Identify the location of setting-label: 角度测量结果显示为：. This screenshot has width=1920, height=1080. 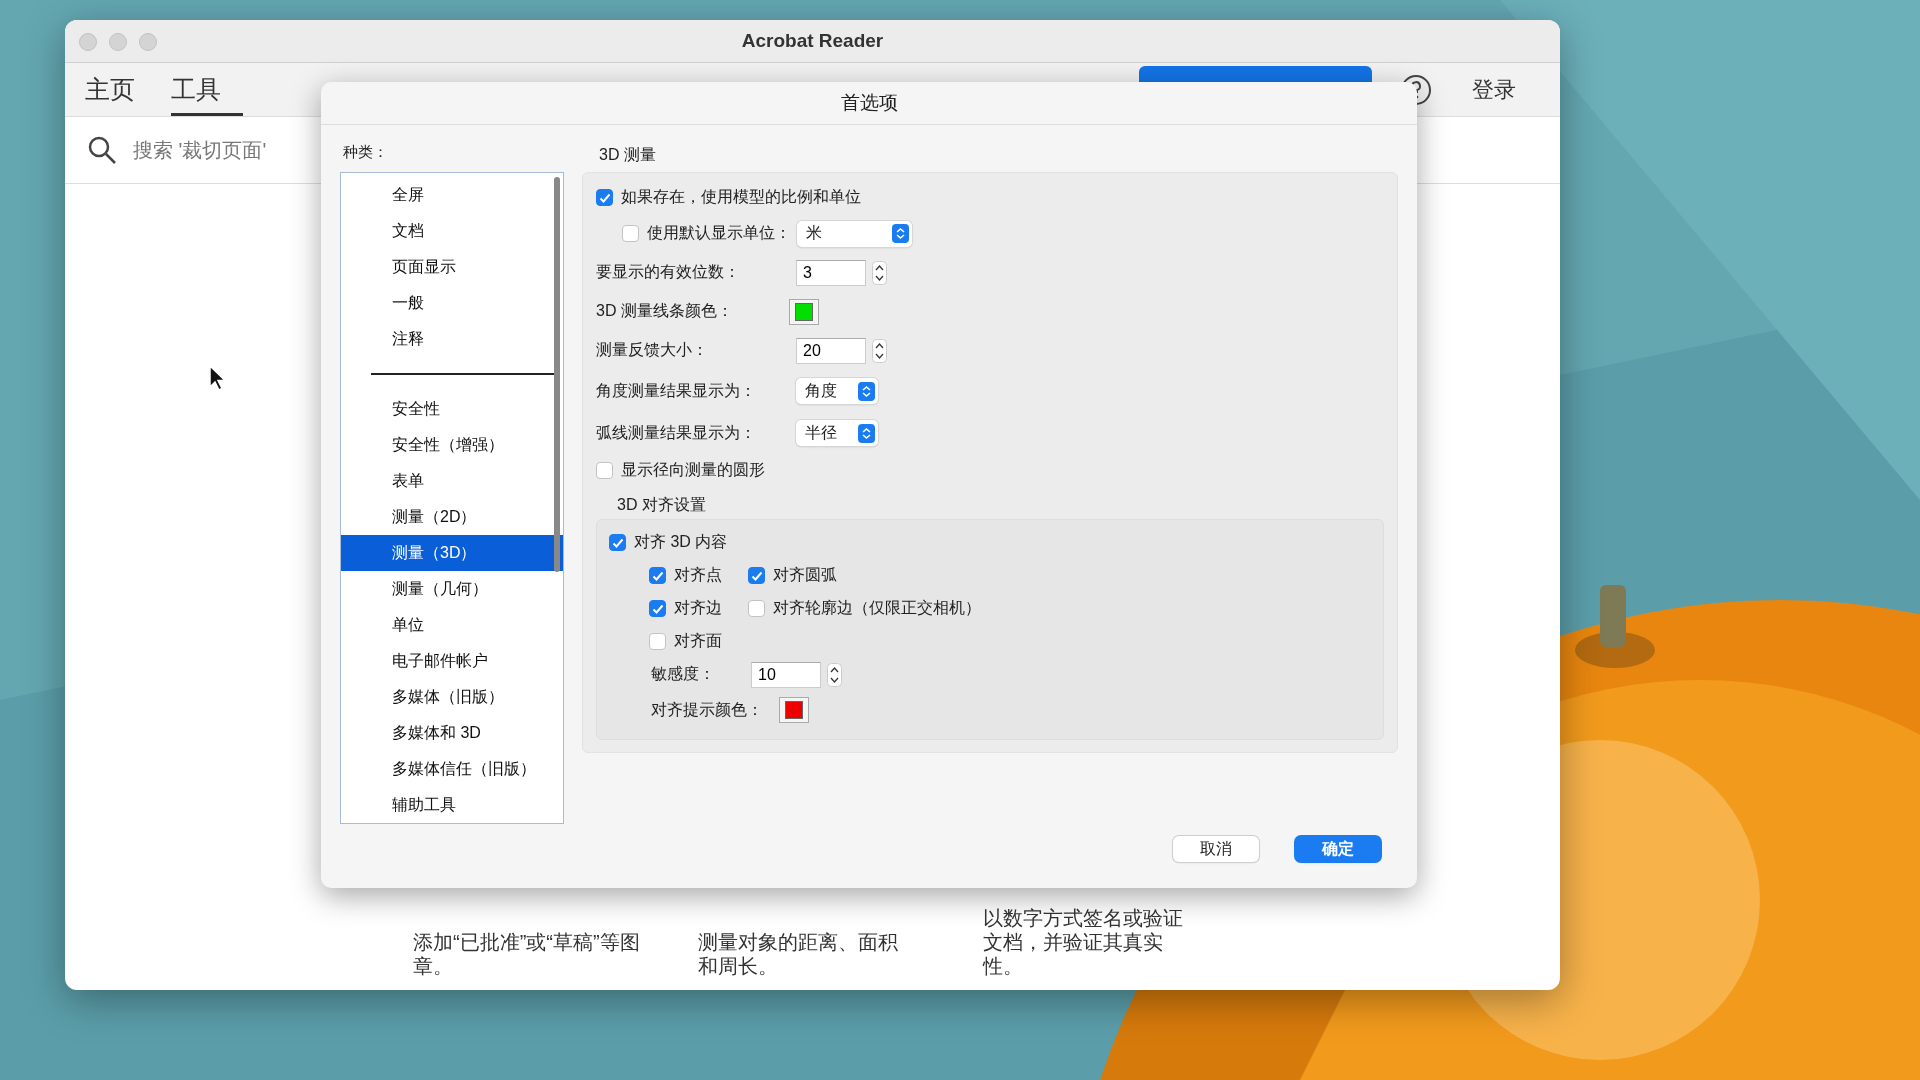
(676, 390).